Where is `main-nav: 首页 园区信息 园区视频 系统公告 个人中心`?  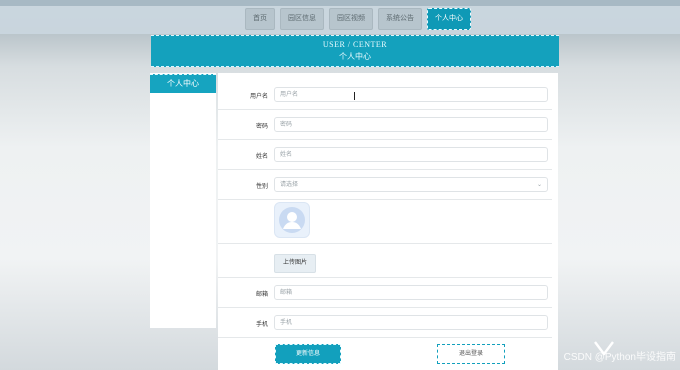
main-nav: 首页 园区信息 园区视频 系统公告 个人中心 is located at coordinates (358, 19).